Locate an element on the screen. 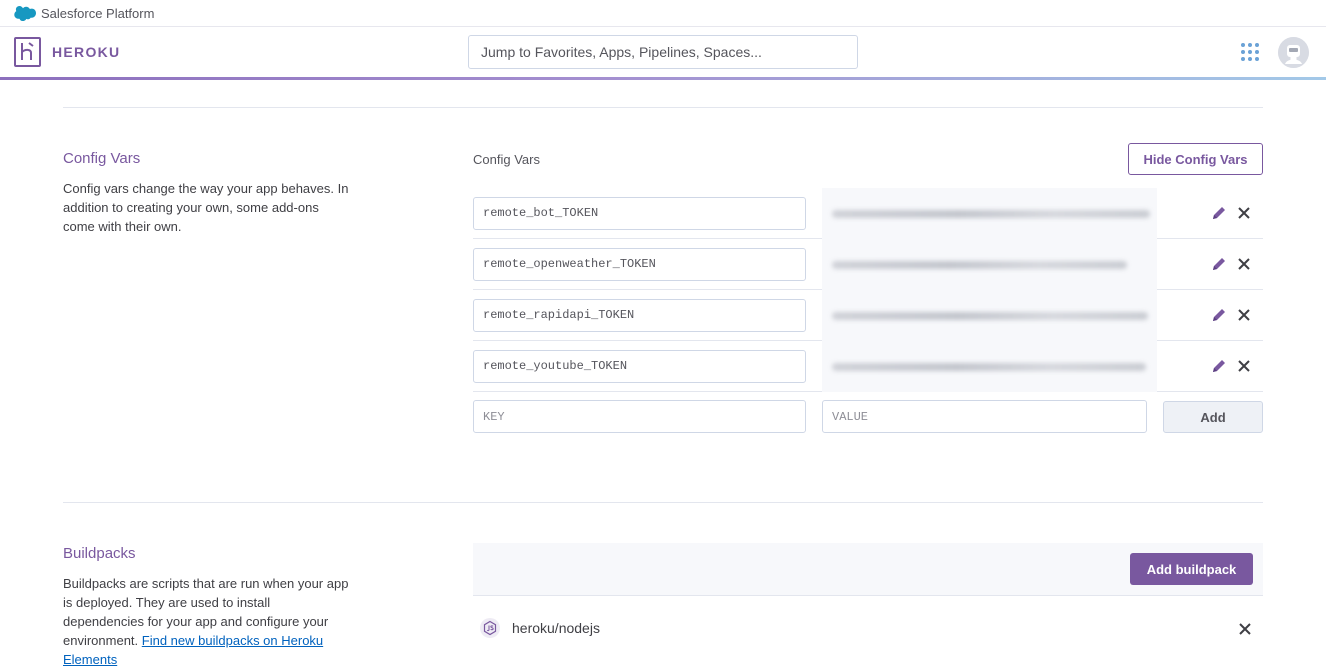 This screenshot has height=669, width=1326. salesforce-platform-label: Salesforce Platform is located at coordinates (98, 13).